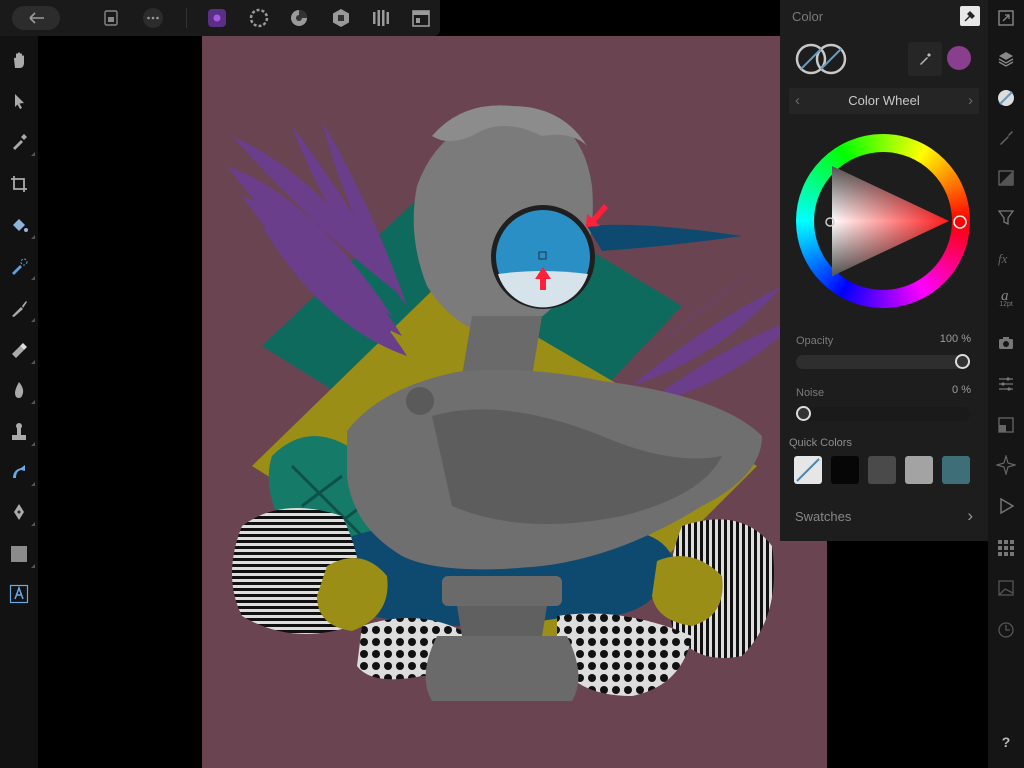 Image resolution: width=1024 pixels, height=768 pixels. I want to click on library-button, so click(1006, 548).